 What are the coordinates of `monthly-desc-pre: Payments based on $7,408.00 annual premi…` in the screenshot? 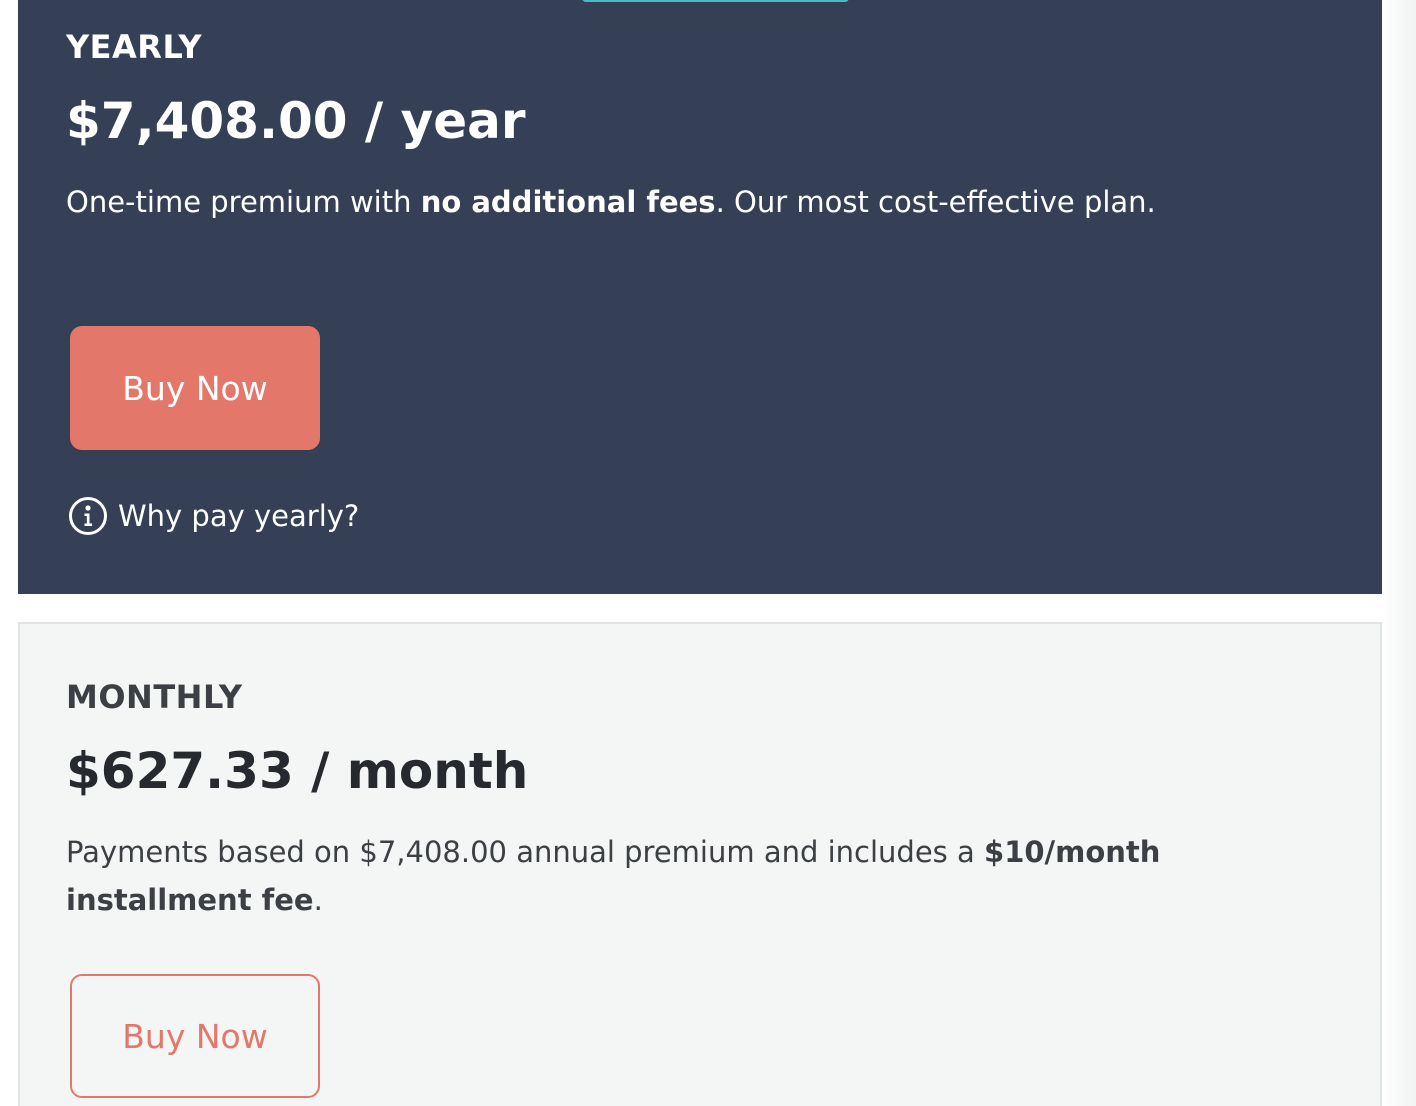 It's located at (525, 852).